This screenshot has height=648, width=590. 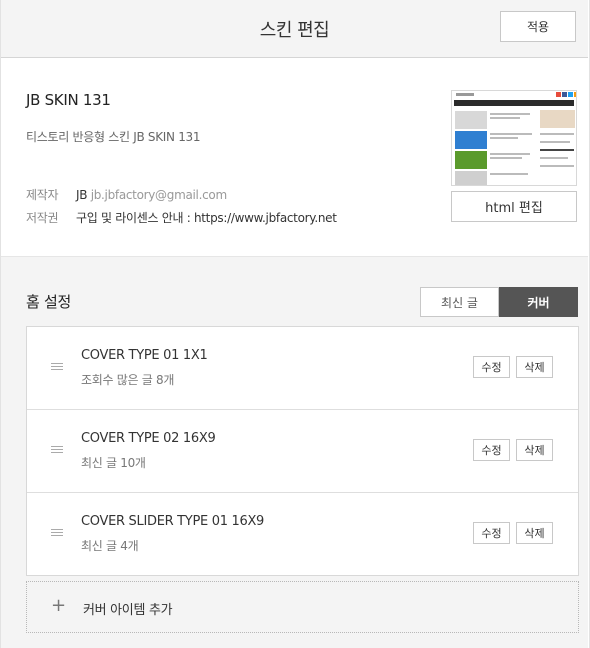 I want to click on list-item: COVER TYPE 02 16X9 최신 글 10개 수정 삭제, so click(x=302, y=450).